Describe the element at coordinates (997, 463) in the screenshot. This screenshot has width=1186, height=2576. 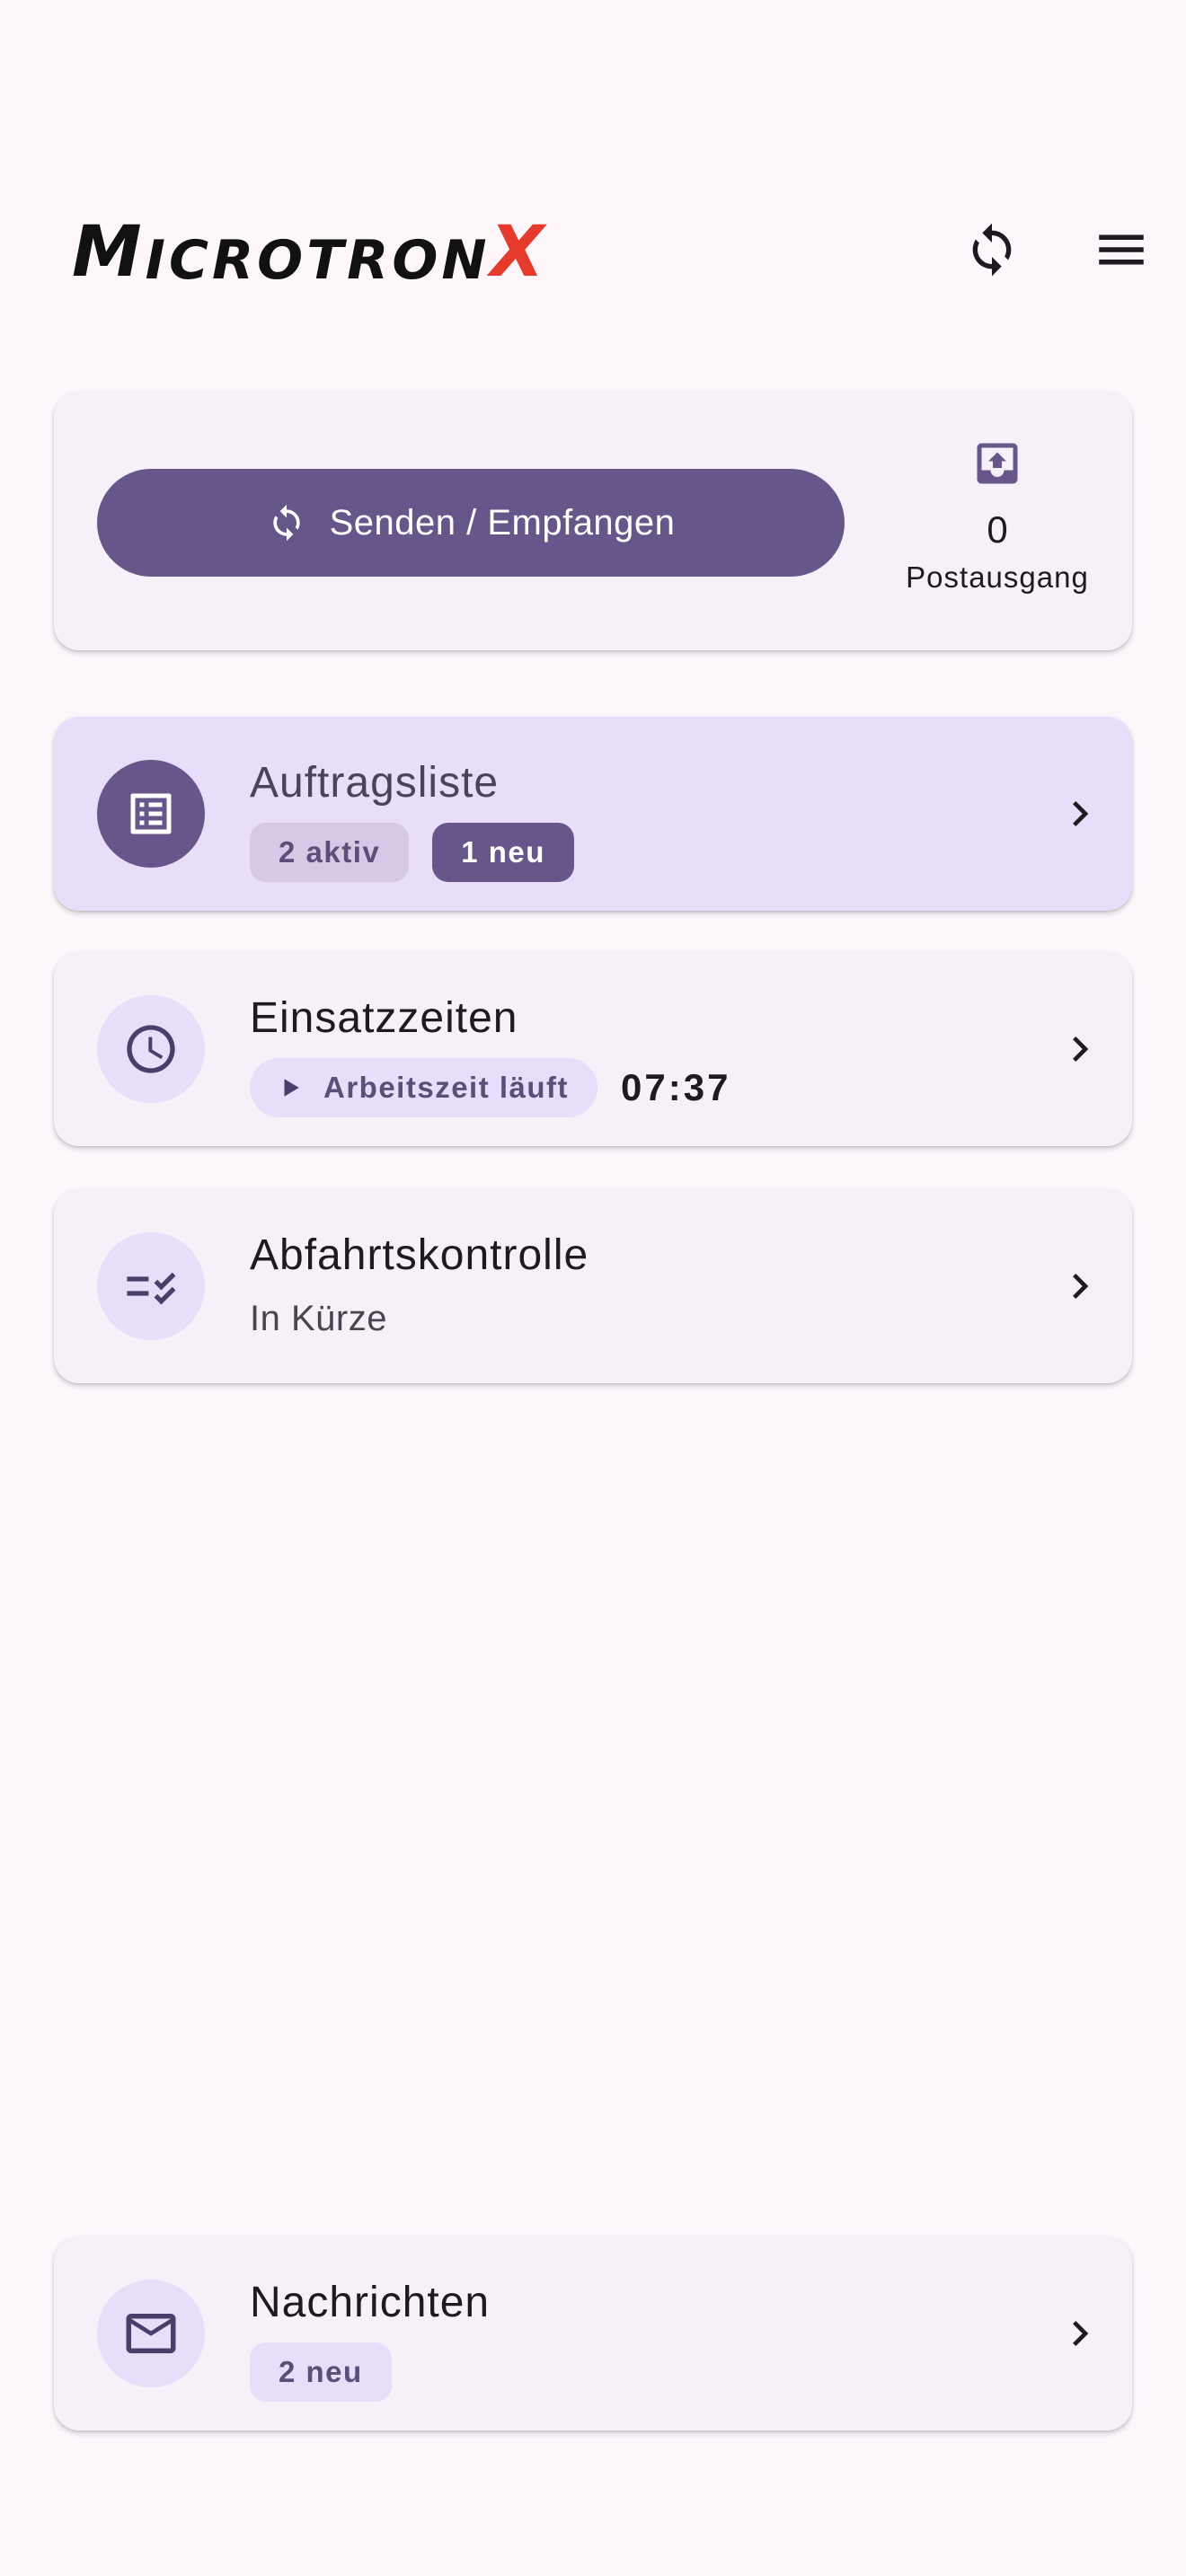
I see `outbox-icon` at that location.